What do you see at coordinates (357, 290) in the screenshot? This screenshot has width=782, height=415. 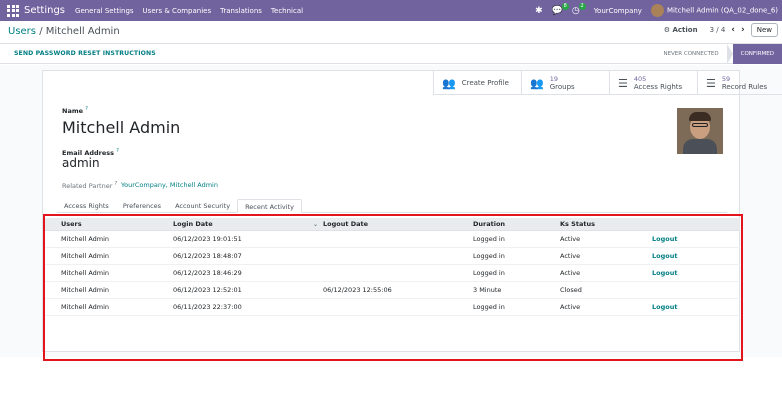 I see `cell-logout-date: 06/12/2023 12:55:06` at bounding box center [357, 290].